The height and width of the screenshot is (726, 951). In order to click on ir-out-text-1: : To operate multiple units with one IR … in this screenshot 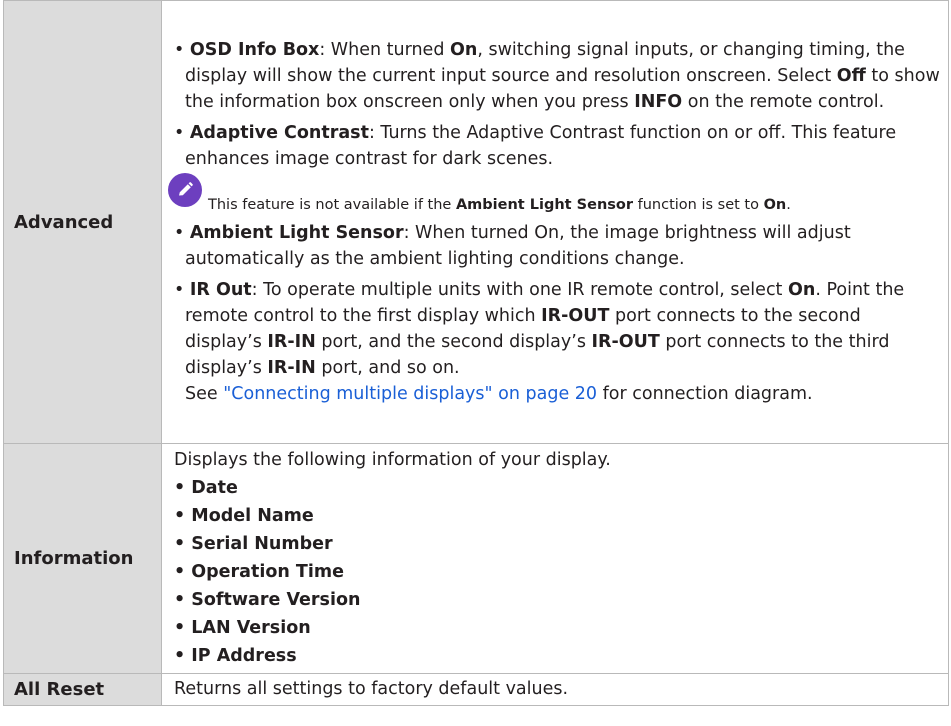, I will do `click(519, 289)`.